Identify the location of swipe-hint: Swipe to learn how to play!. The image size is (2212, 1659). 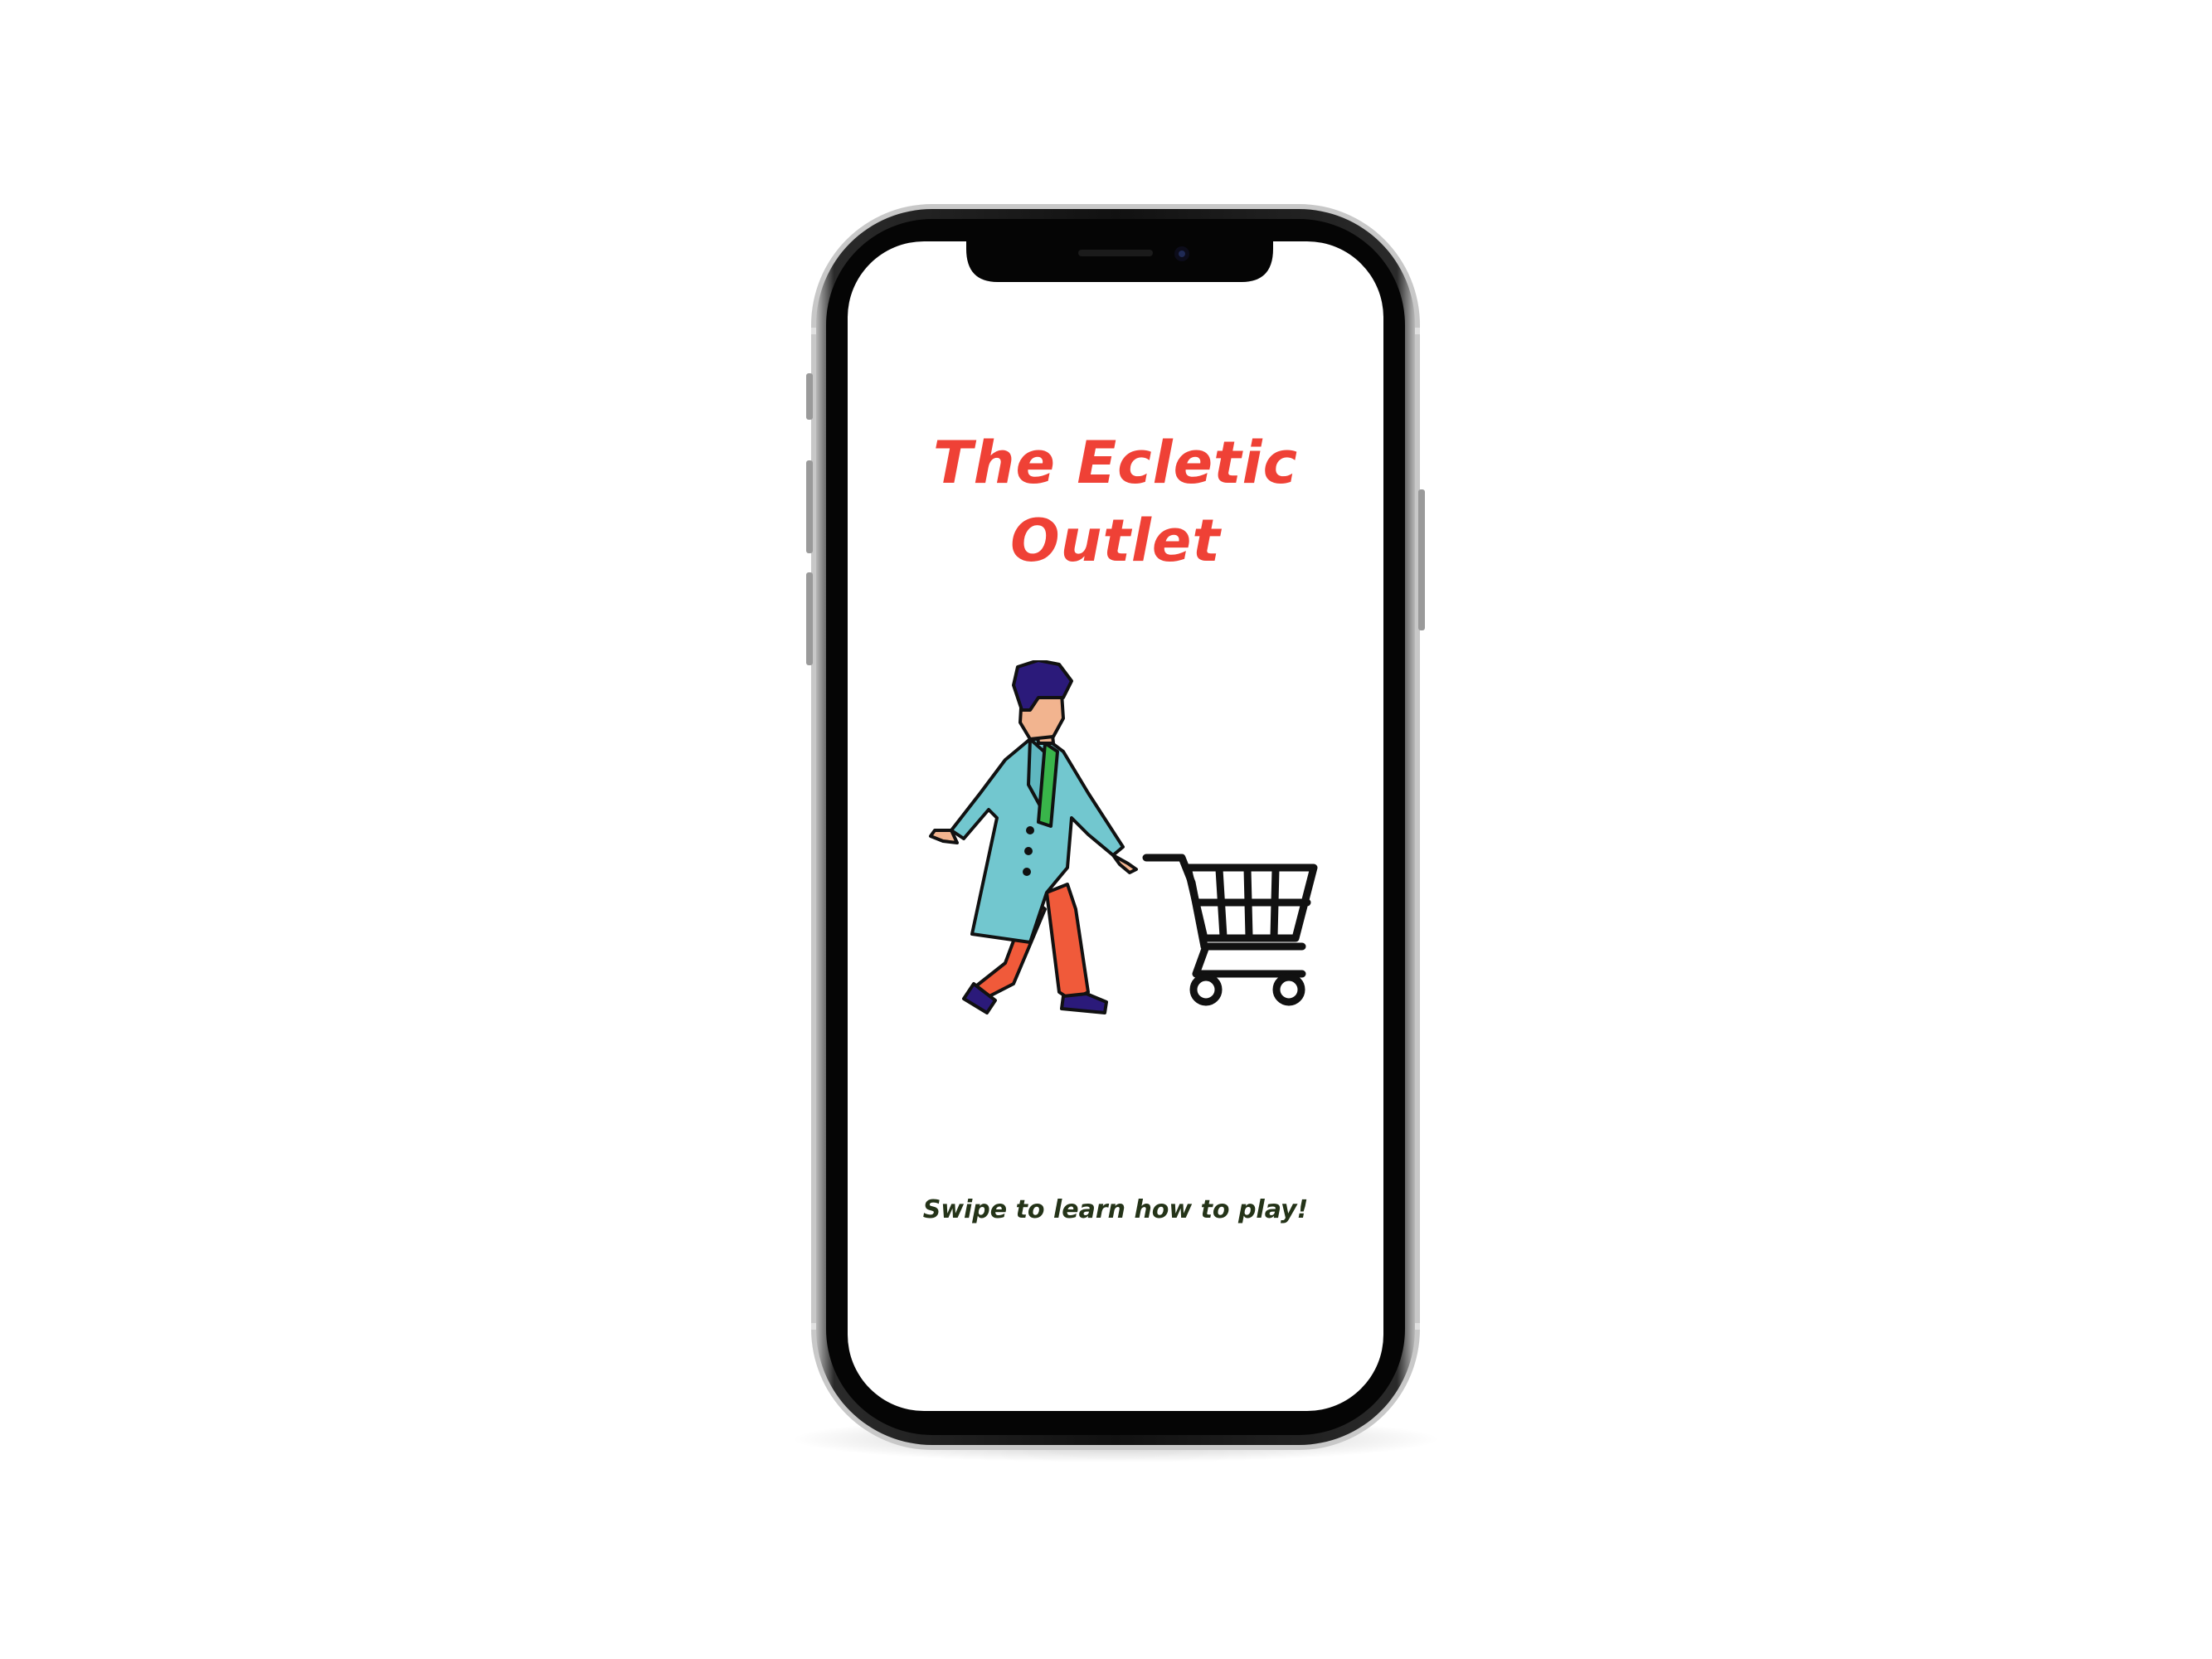
(1116, 1209).